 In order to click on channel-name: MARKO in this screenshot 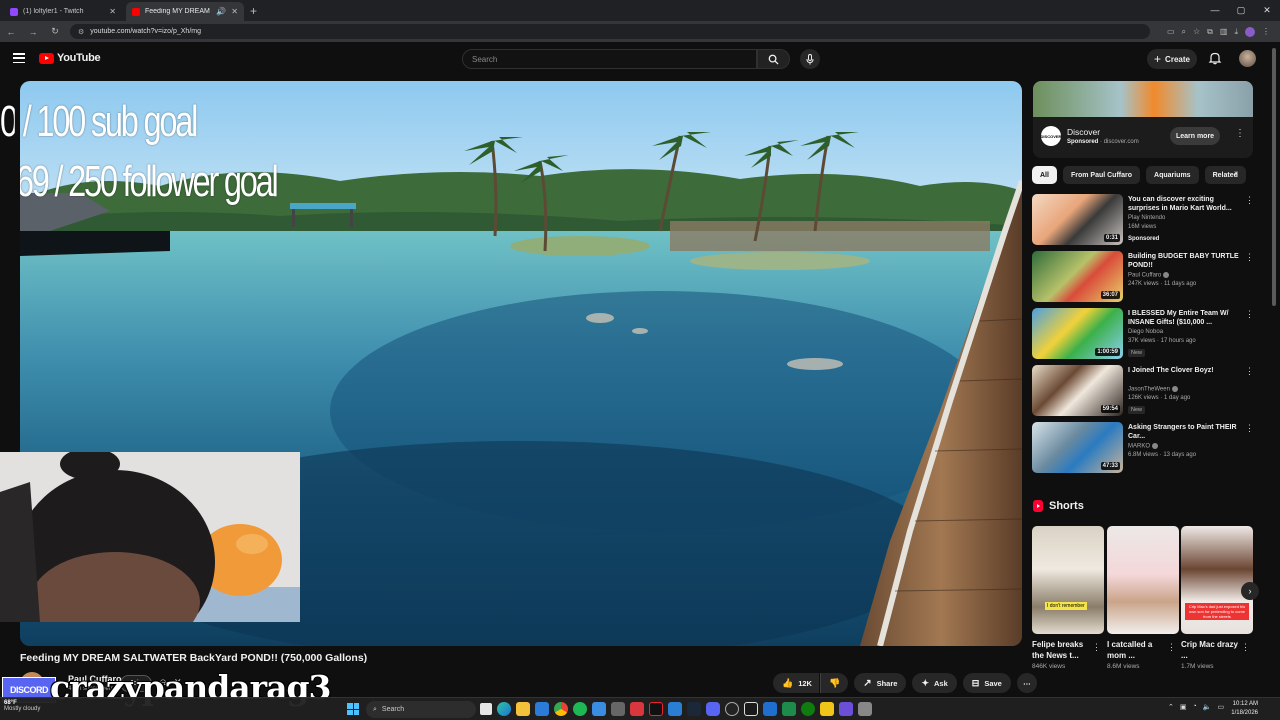, I will do `click(1143, 446)`.